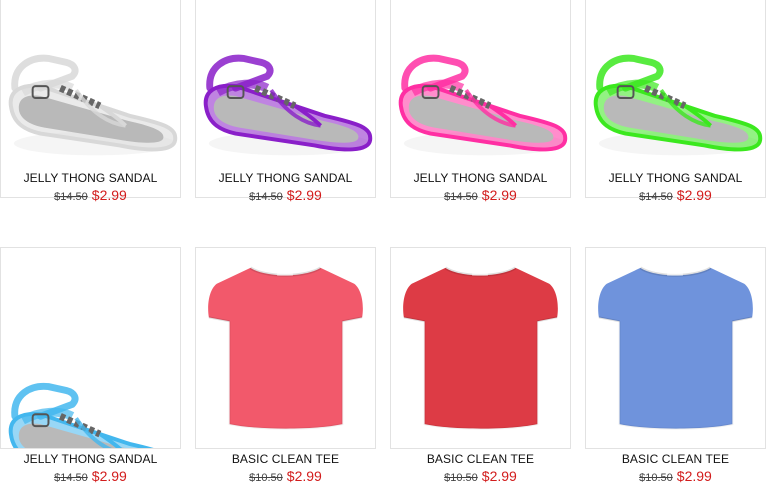 The image size is (769, 488). Describe the element at coordinates (81, 415) in the screenshot. I see `blue-jelly-sandal-image` at that location.